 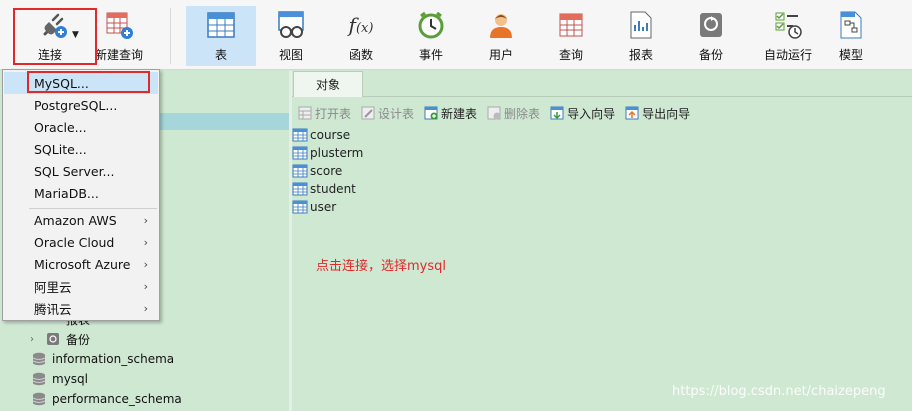 I want to click on table-item-student: student, so click(x=327, y=189).